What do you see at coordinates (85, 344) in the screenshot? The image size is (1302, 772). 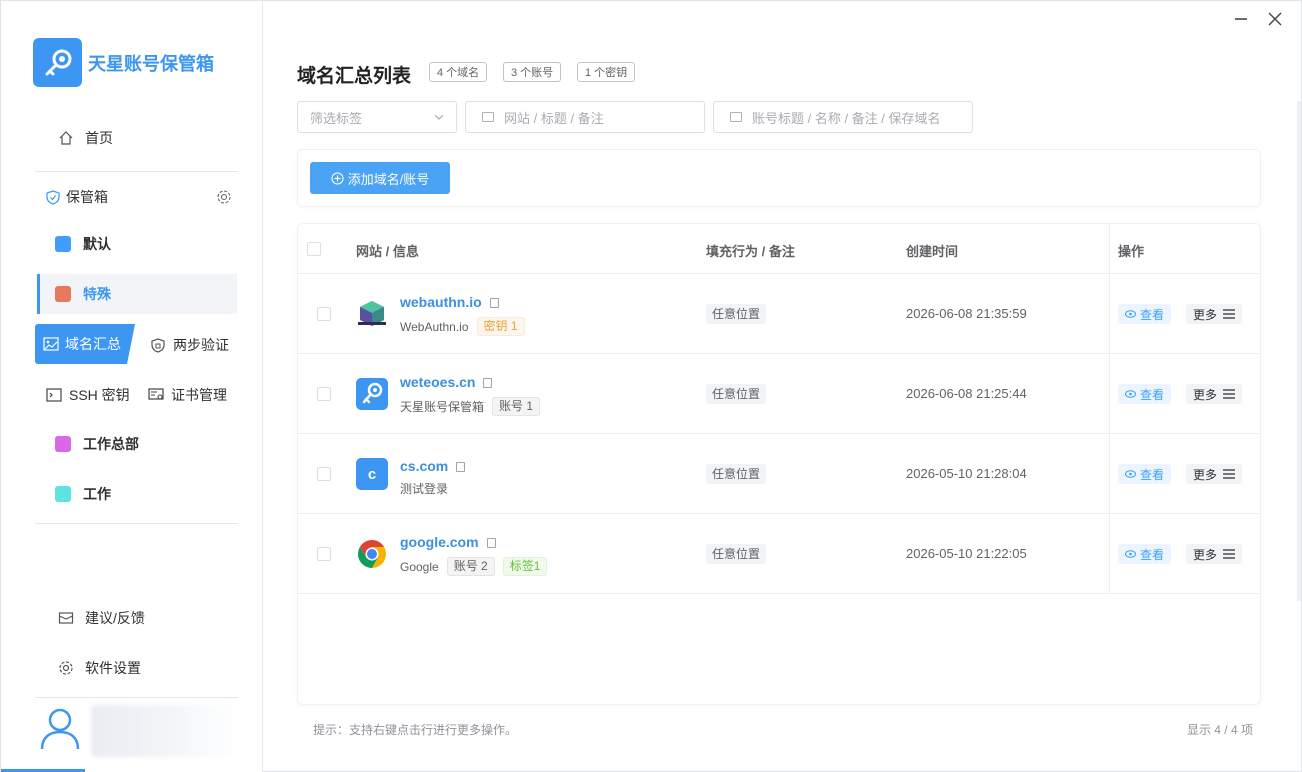 I see `tab-domain-summary: 域名汇总` at bounding box center [85, 344].